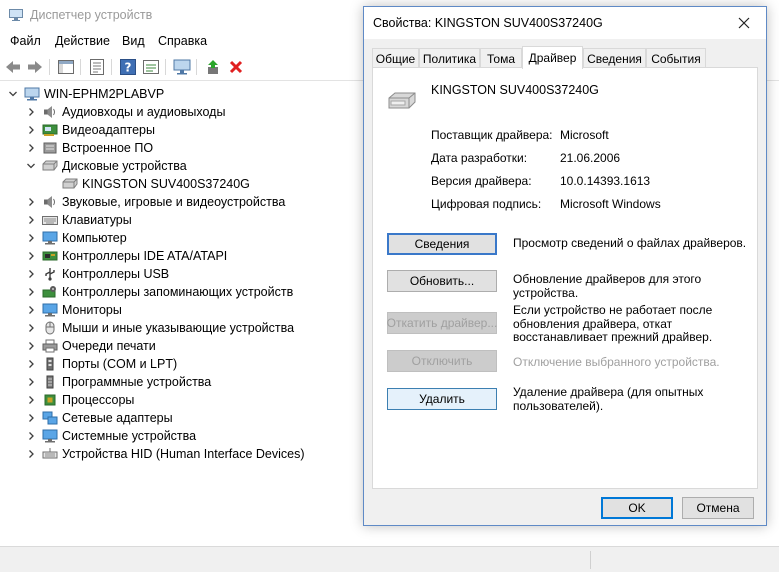  I want to click on ok-button: OK, so click(637, 508).